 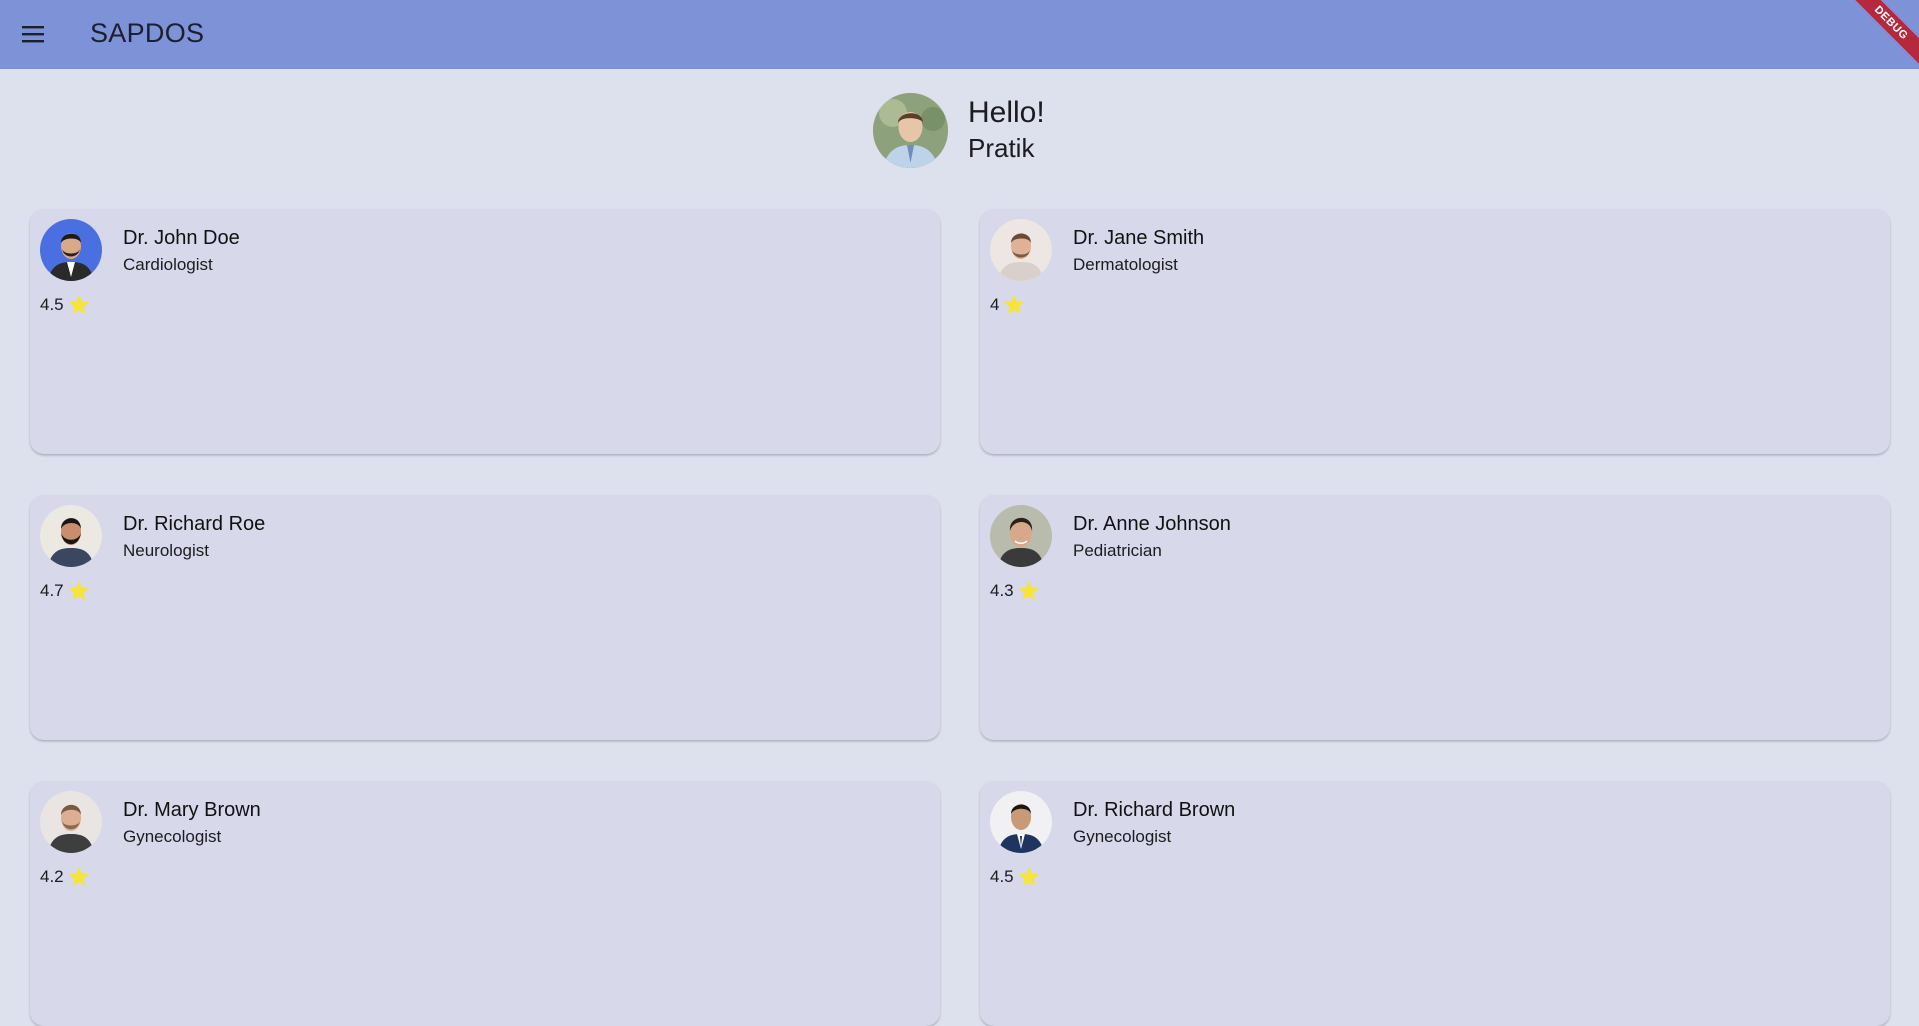 What do you see at coordinates (65, 591) in the screenshot?
I see `doctor-rating: 4.7` at bounding box center [65, 591].